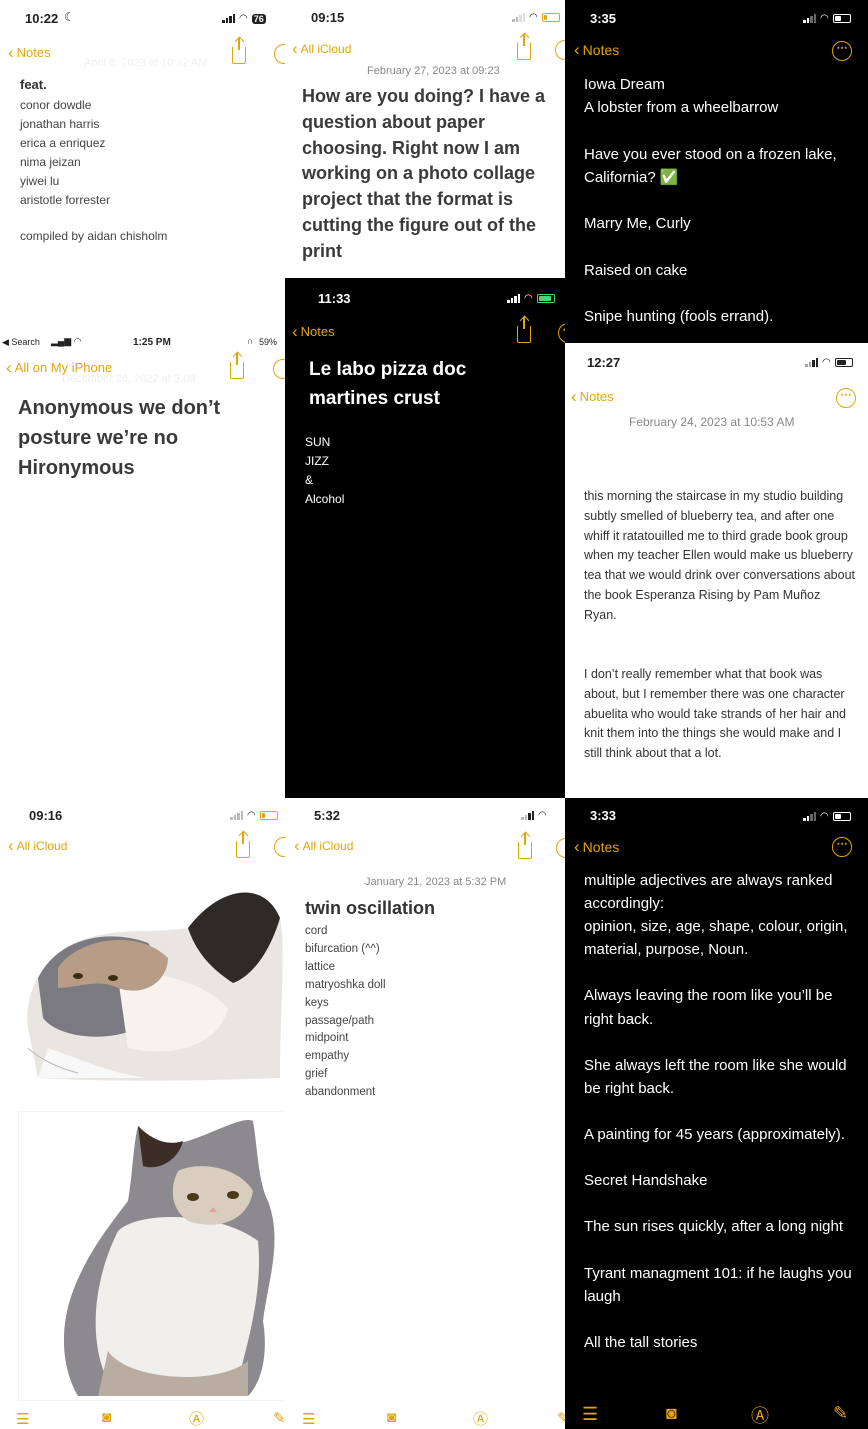 This screenshot has width=868, height=1429. What do you see at coordinates (545, 298) in the screenshot?
I see `battery-charging-icon` at bounding box center [545, 298].